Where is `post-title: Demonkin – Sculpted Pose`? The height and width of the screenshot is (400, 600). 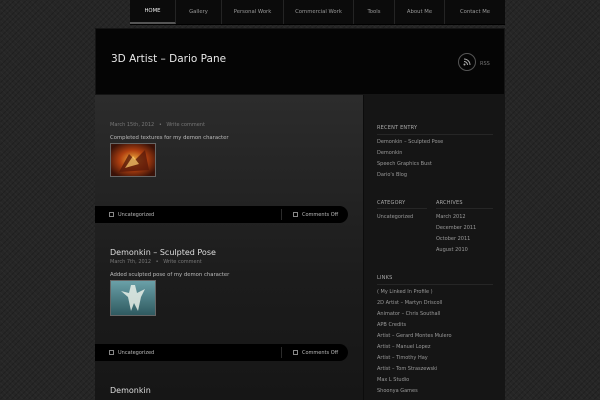
post-title: Demonkin – Sculpted Pose is located at coordinates (163, 252).